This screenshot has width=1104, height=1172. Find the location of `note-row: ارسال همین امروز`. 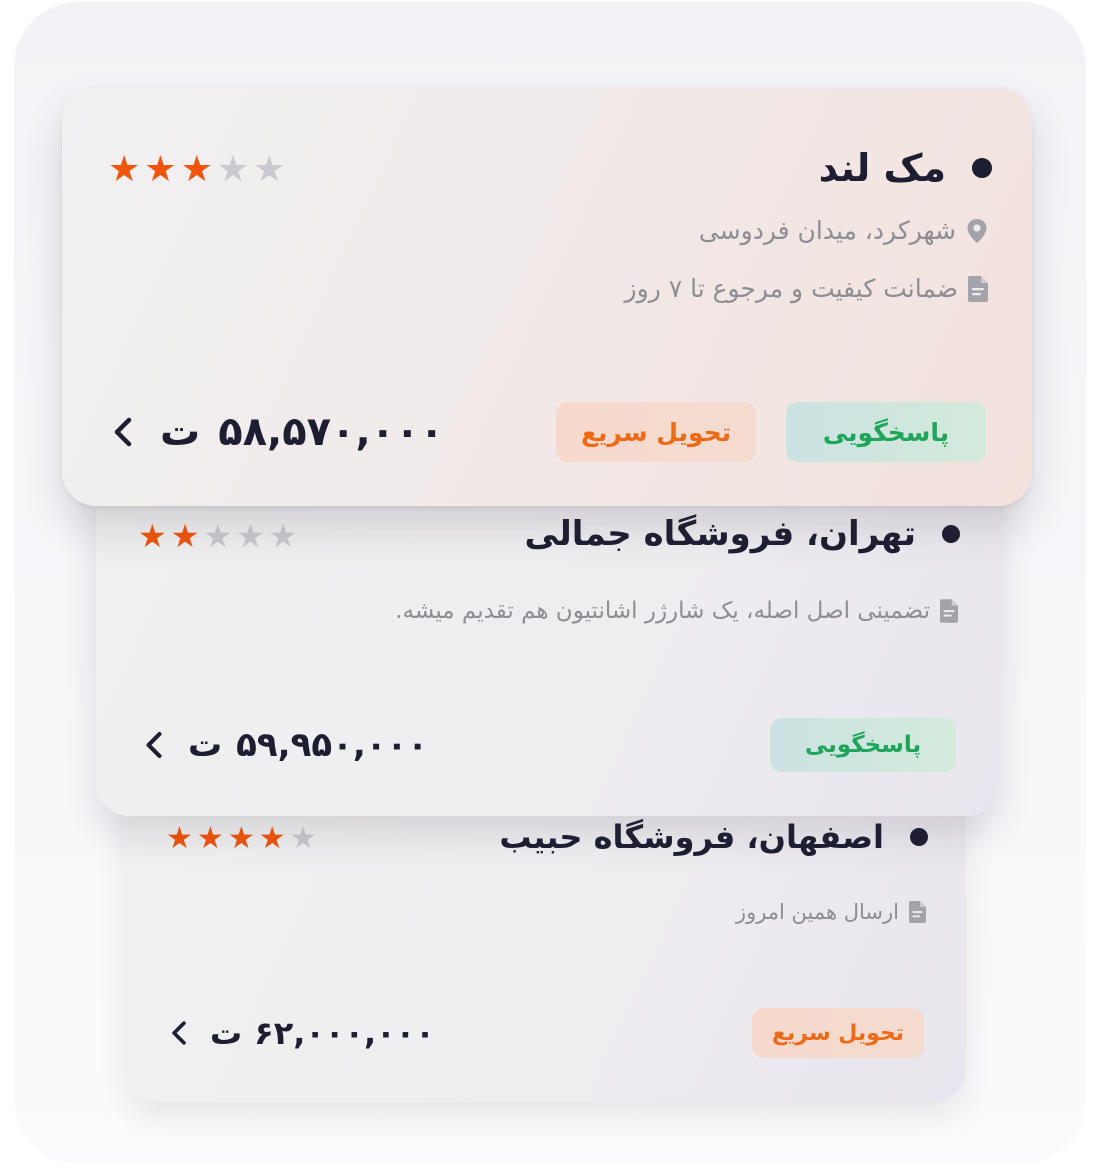

note-row: ارسال همین امروز is located at coordinates (831, 912).